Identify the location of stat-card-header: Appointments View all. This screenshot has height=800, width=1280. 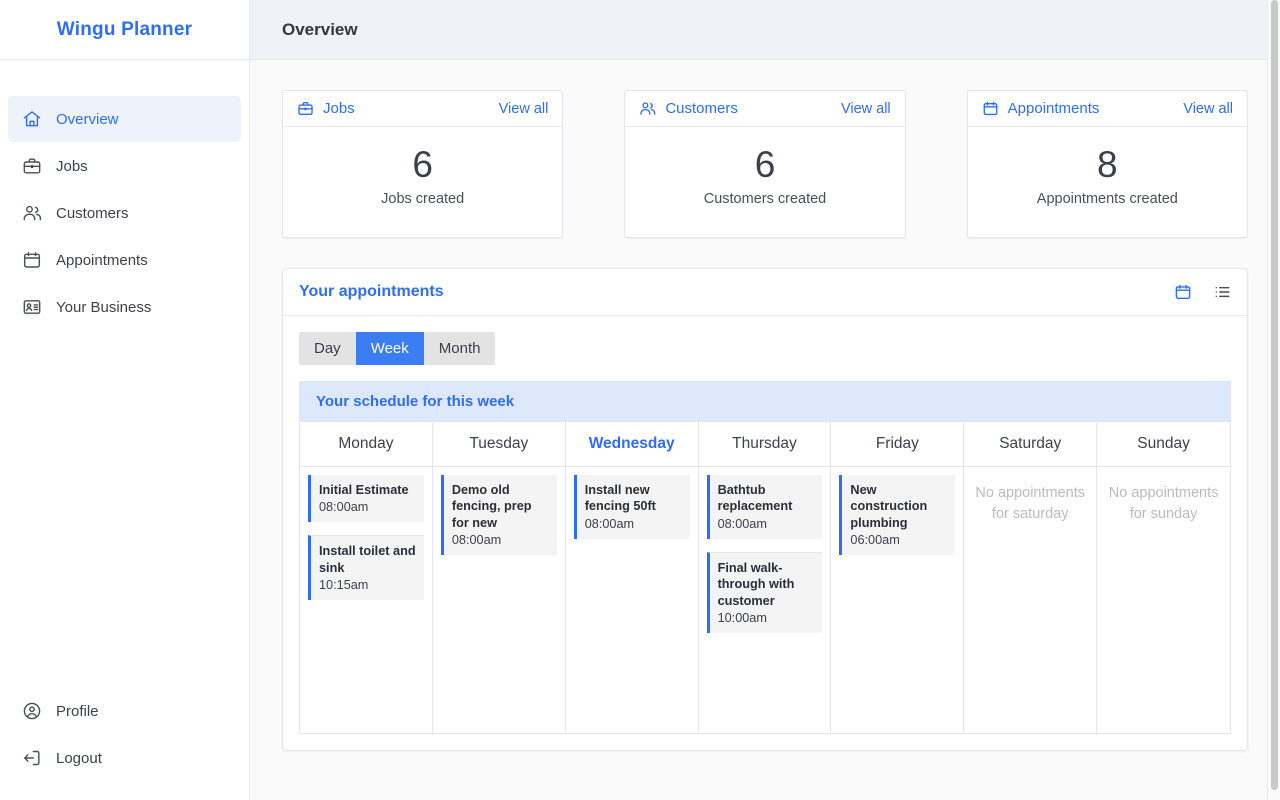
(1107, 109).